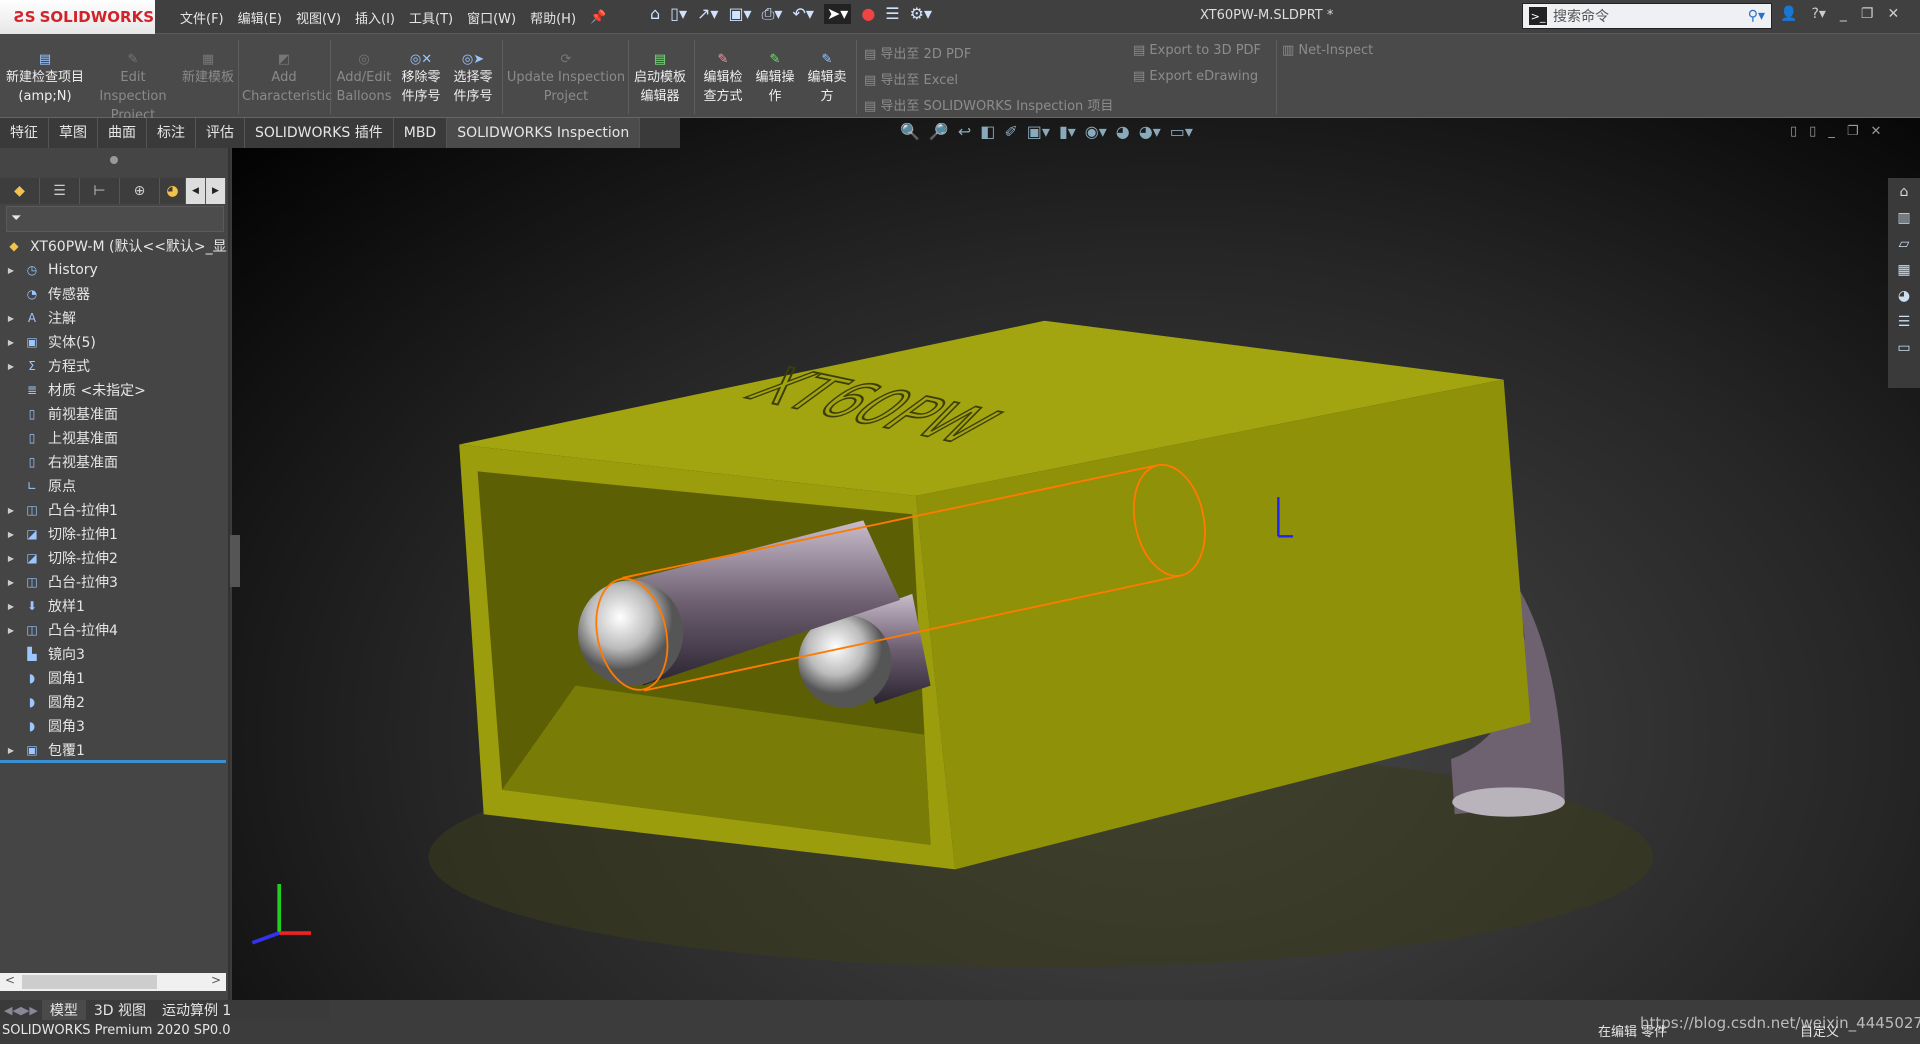 This screenshot has width=1920, height=1044. Describe the element at coordinates (1038, 131) in the screenshot. I see `view-orientation-icon: ▣▾` at that location.